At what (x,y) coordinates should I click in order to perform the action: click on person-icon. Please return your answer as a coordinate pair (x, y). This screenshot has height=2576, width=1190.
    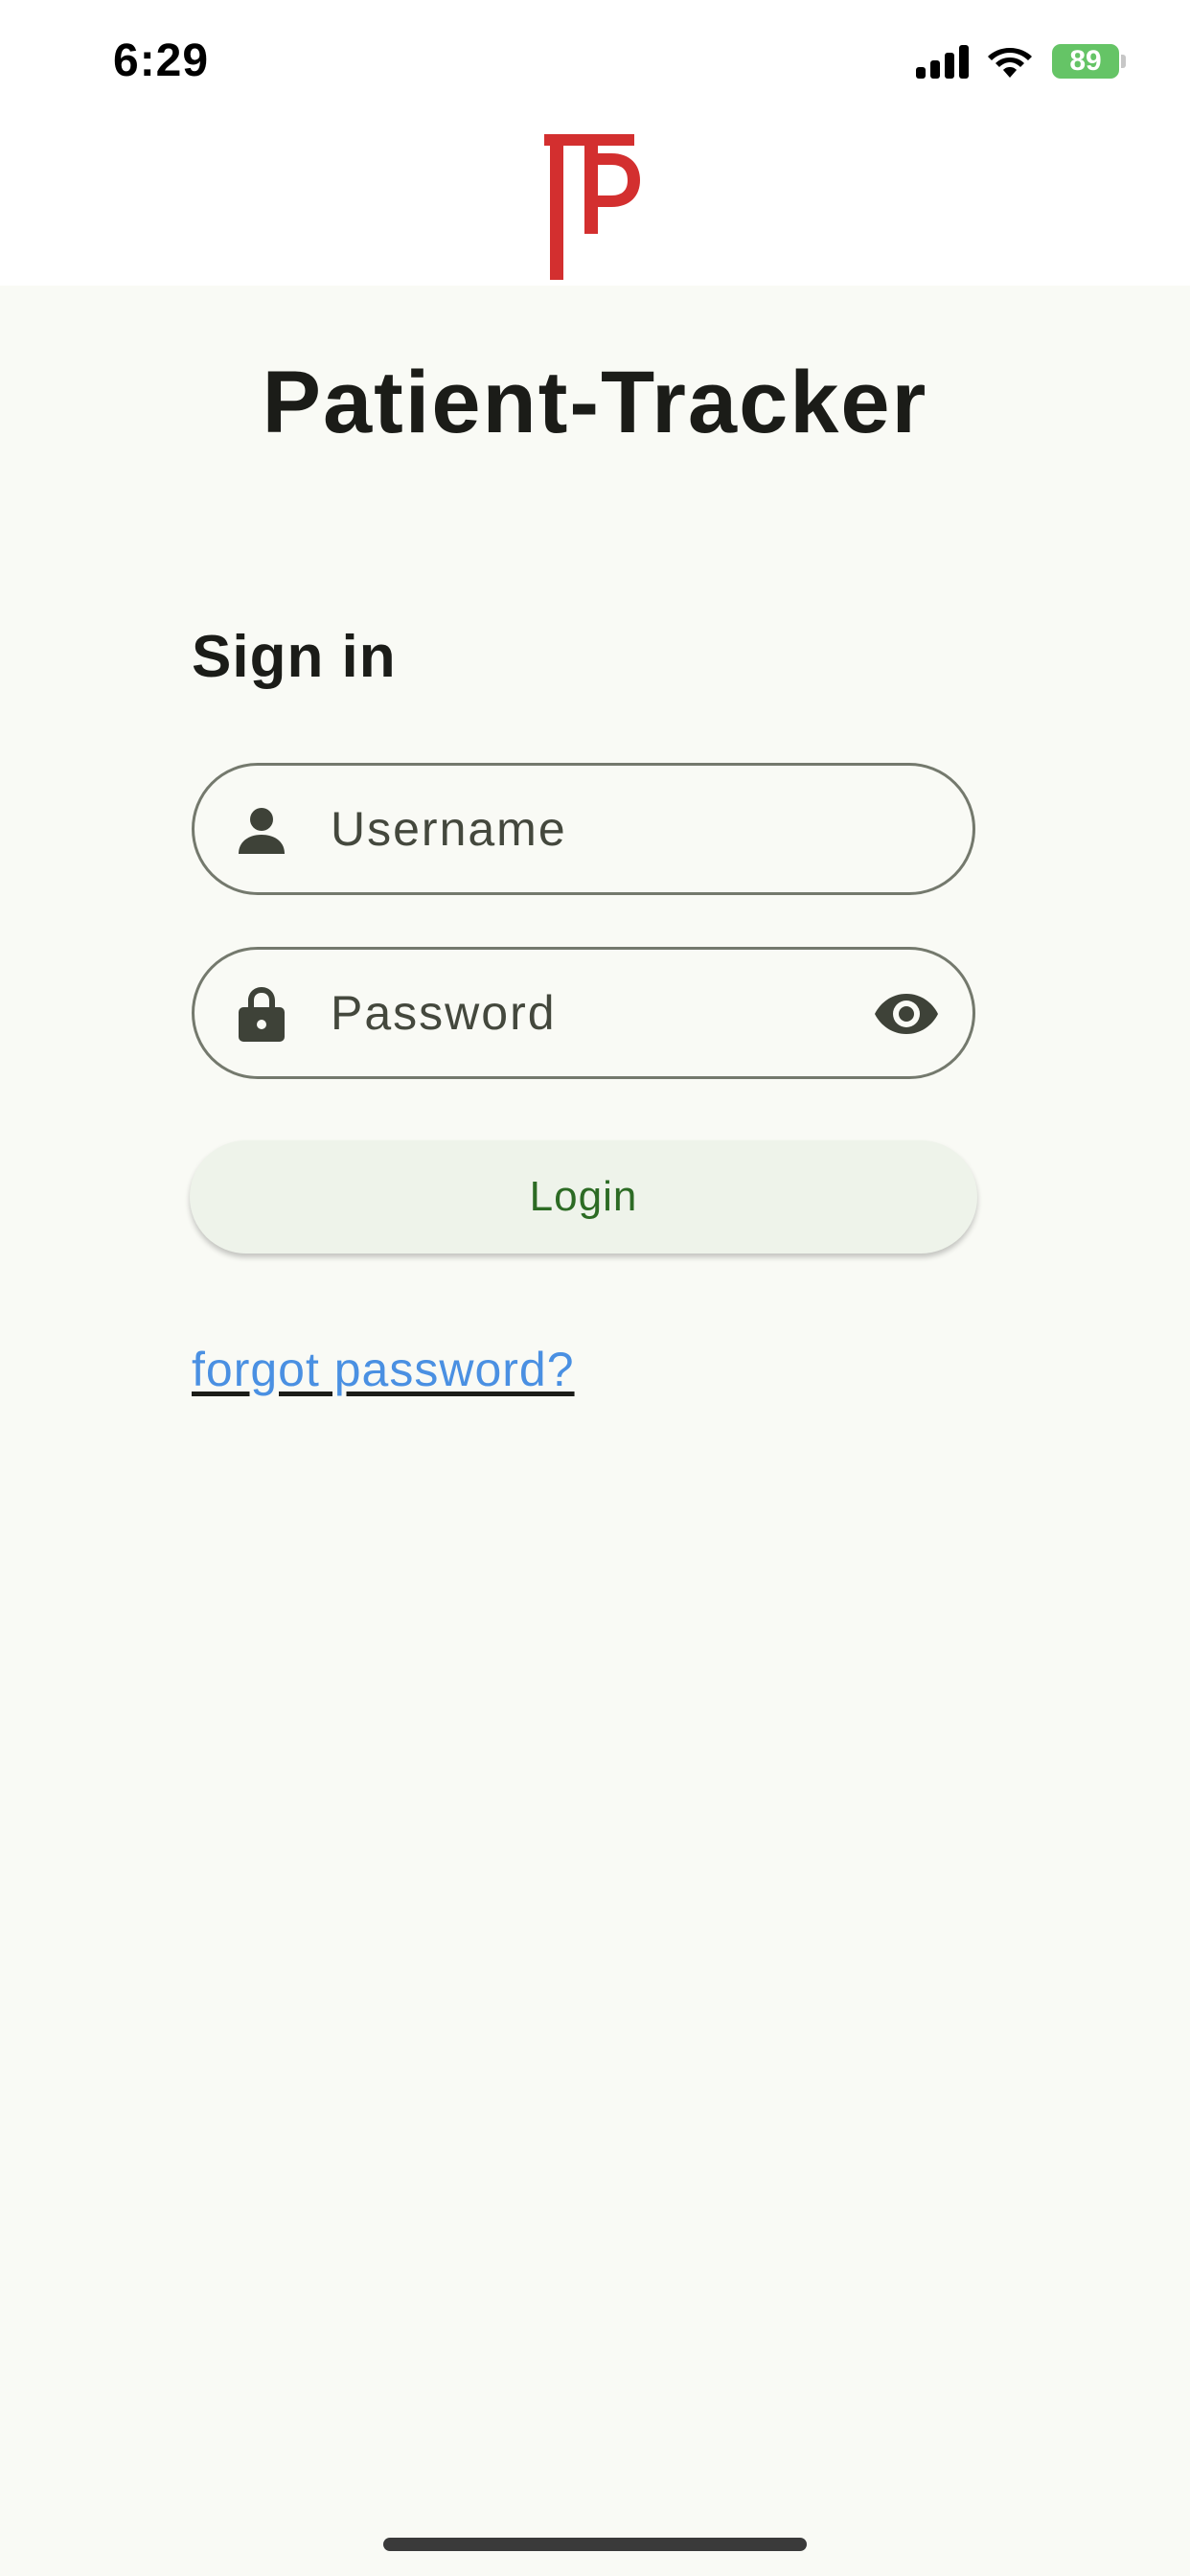
    Looking at the image, I should click on (262, 831).